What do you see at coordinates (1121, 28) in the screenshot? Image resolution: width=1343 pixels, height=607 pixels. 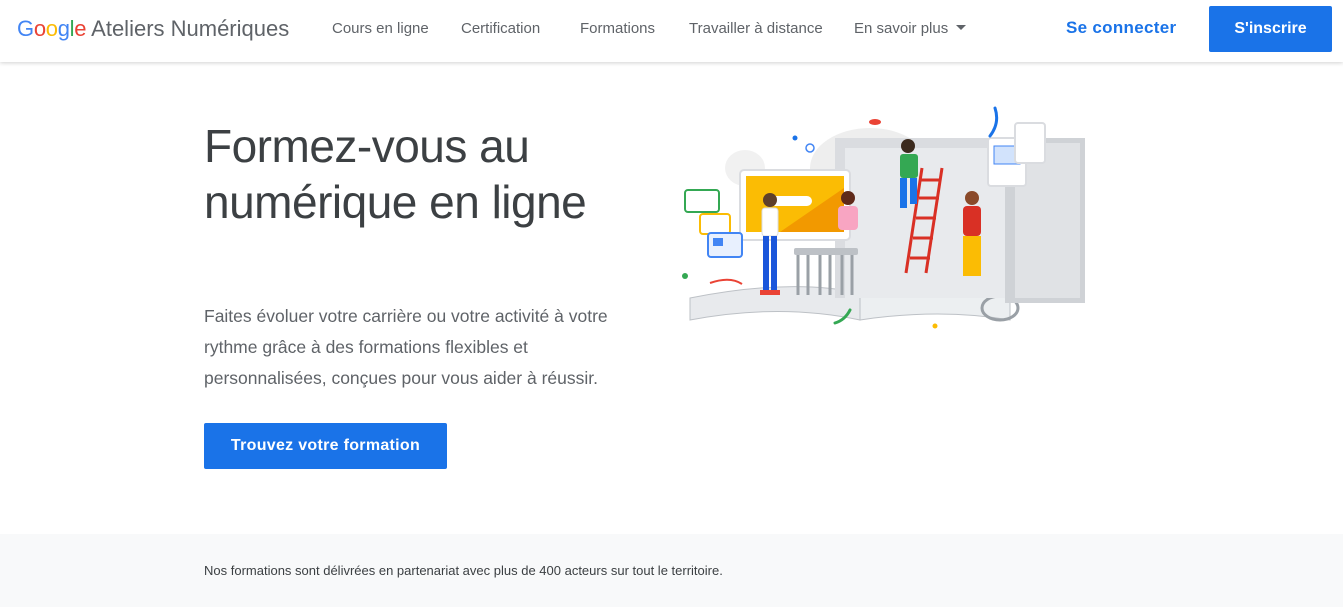 I see `login-link: Se connecter` at bounding box center [1121, 28].